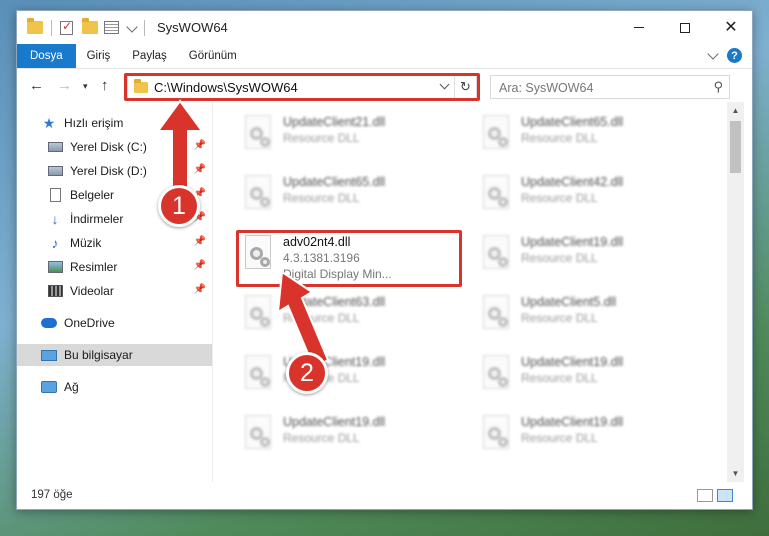  What do you see at coordinates (68, 27) in the screenshot?
I see `properties-check-icon` at bounding box center [68, 27].